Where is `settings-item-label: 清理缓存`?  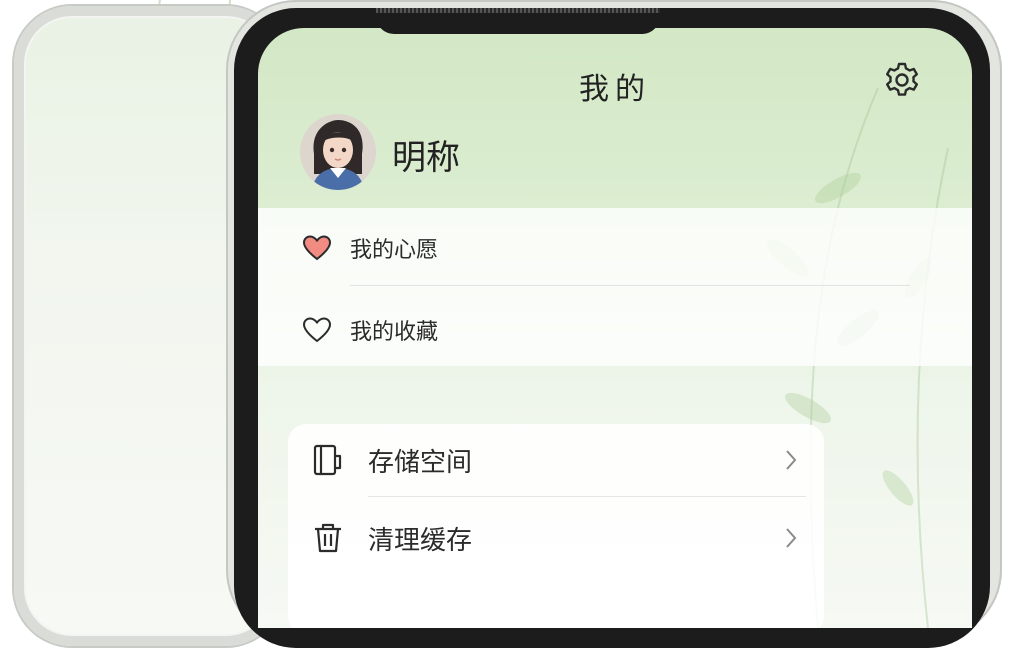
settings-item-label: 清理缓存 is located at coordinates (420, 541).